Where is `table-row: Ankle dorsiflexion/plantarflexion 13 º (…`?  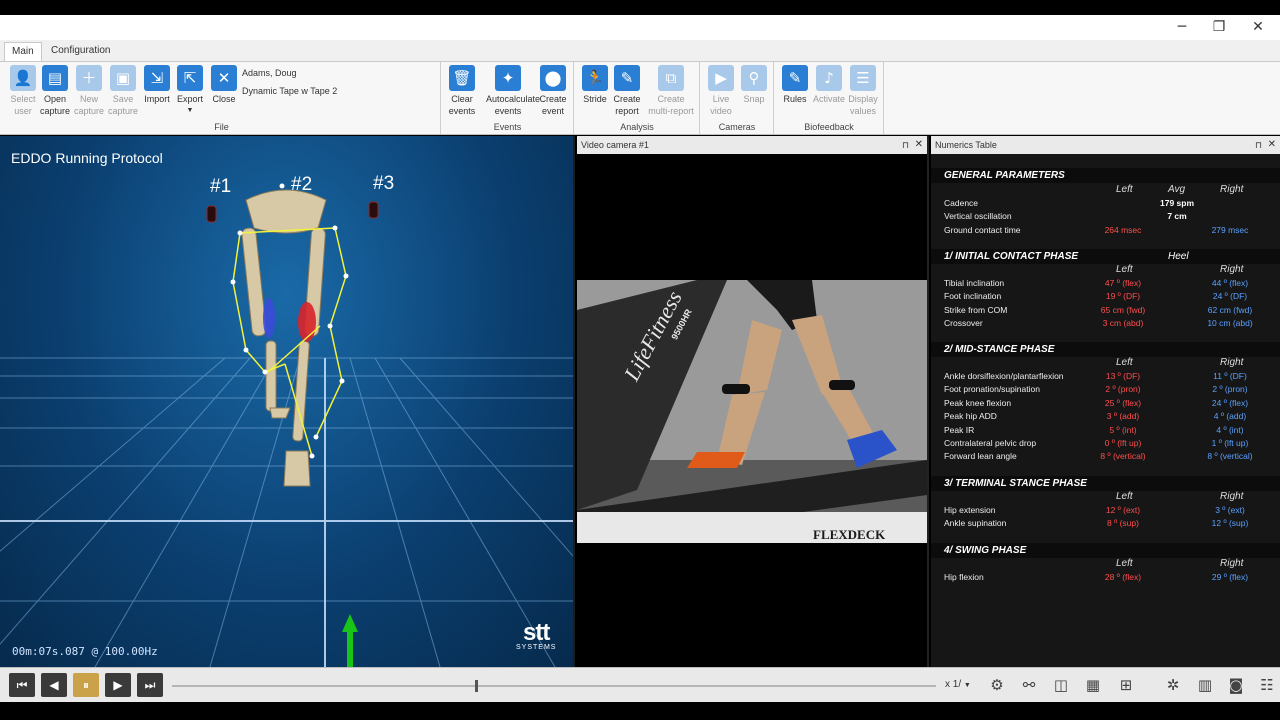 table-row: Ankle dorsiflexion/plantarflexion 13 º (… is located at coordinates (1095, 376).